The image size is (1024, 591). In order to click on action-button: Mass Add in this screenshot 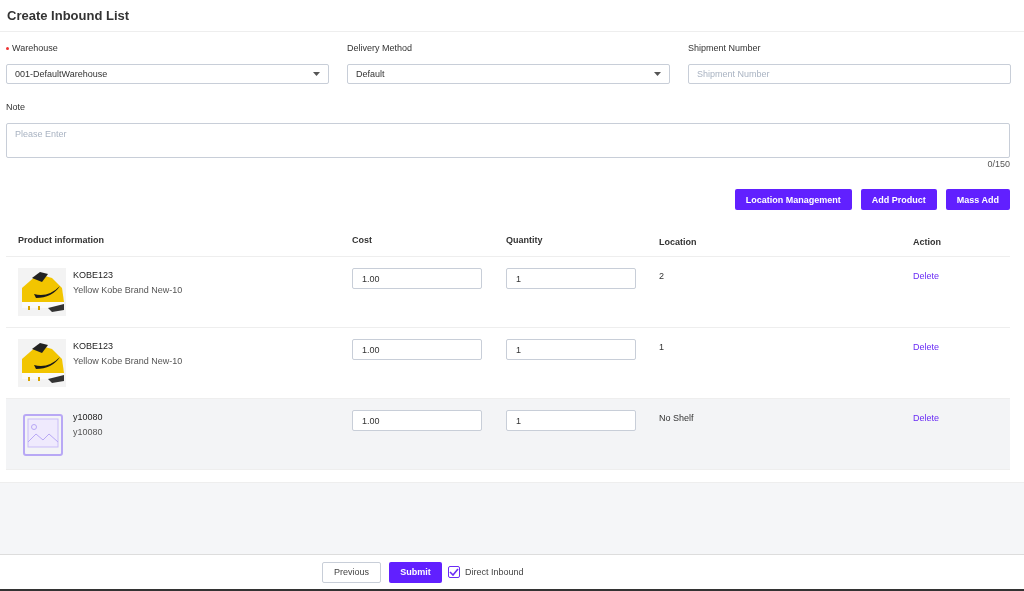, I will do `click(977, 199)`.